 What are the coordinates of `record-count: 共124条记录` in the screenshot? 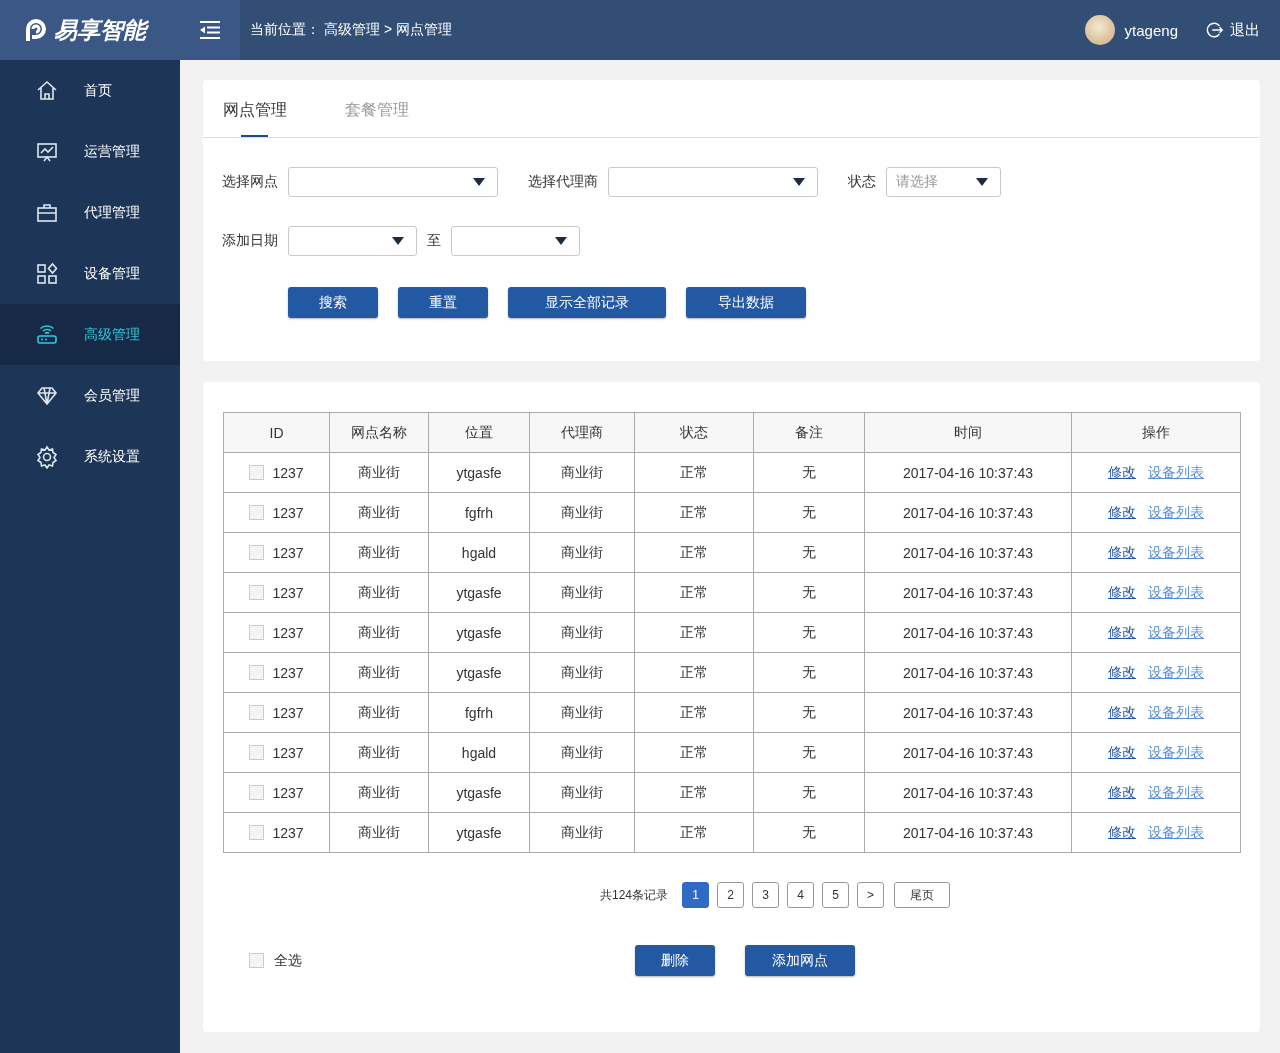 It's located at (634, 895).